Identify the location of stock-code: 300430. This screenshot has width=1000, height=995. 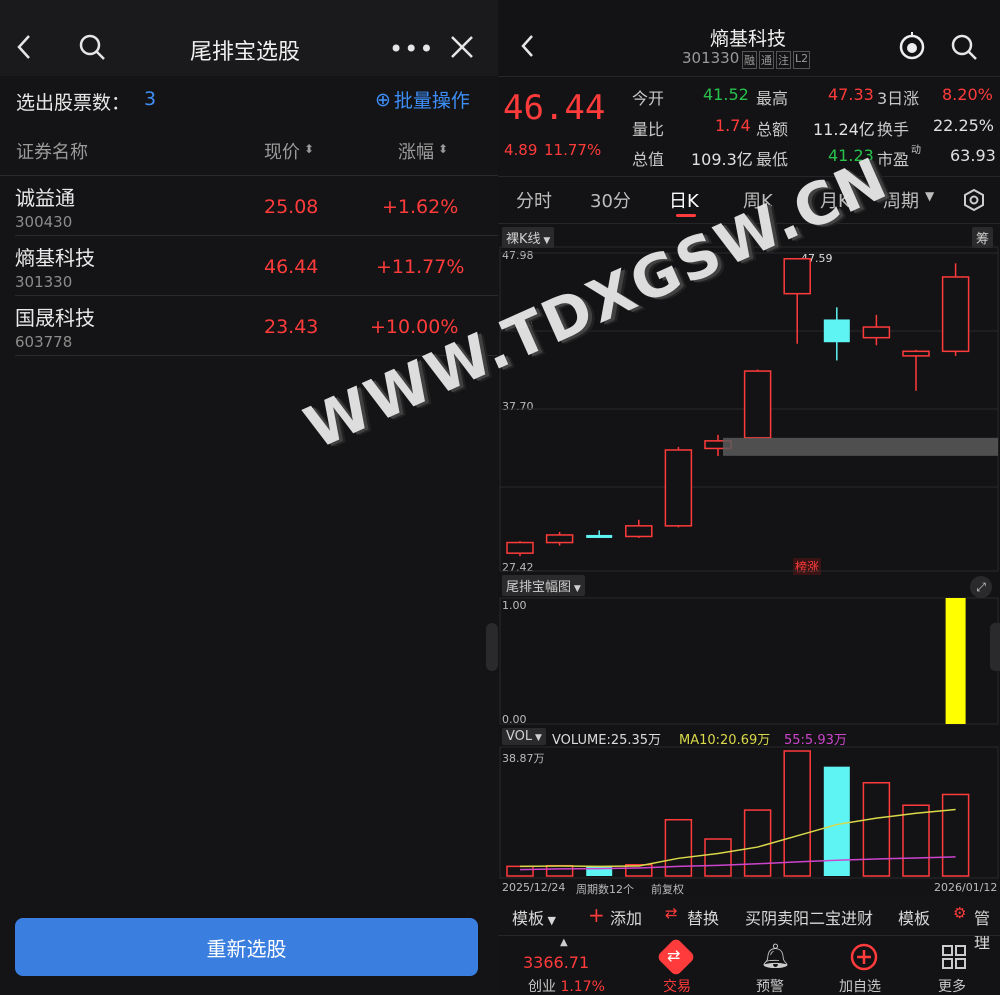
(44, 222).